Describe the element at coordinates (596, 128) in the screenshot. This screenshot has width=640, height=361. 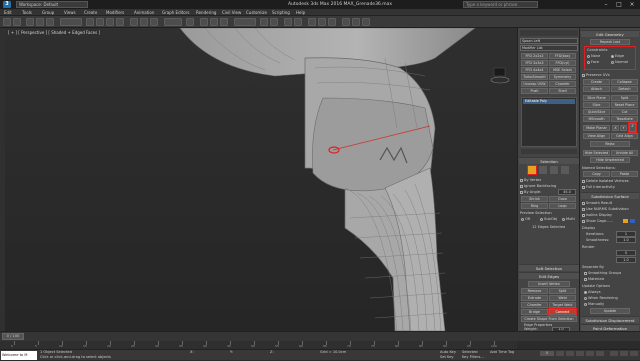
I see `make-planar-button: Make Planar` at that location.